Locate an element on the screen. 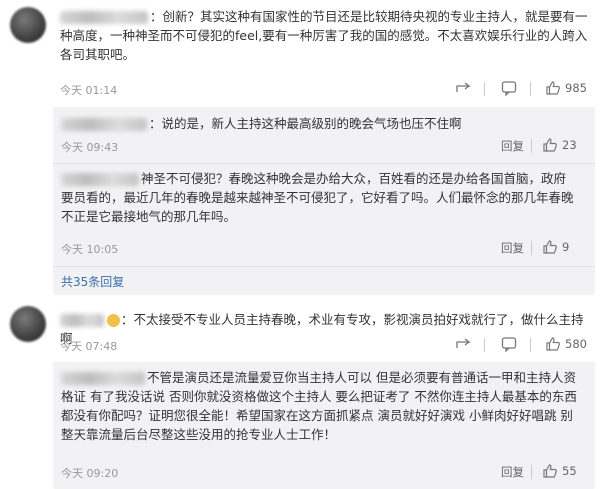 This screenshot has width=600, height=489. like-button: 9 is located at coordinates (555, 247).